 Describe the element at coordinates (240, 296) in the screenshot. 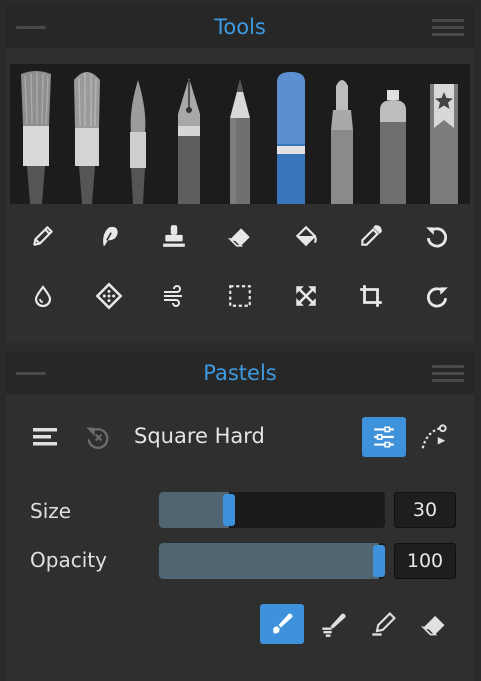

I see `selection-icon` at that location.